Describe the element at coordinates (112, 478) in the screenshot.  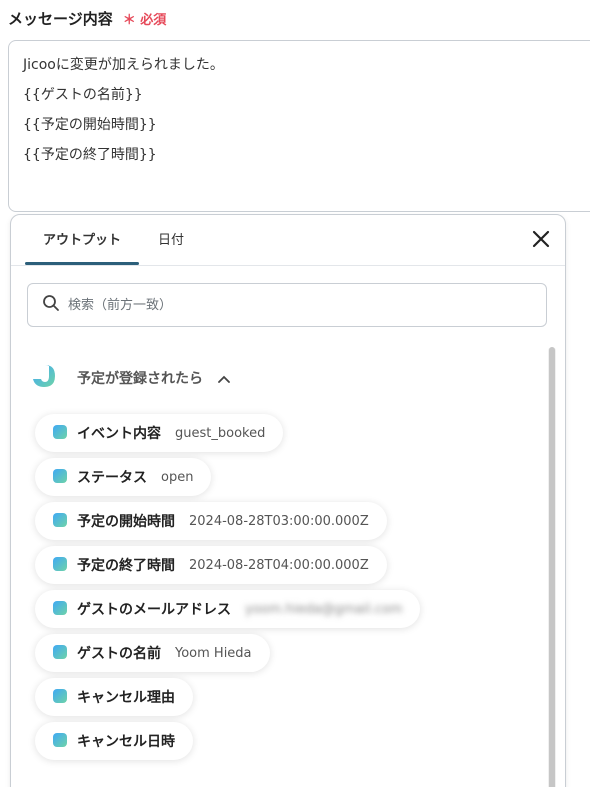
I see `output-item-label: ステータス` at that location.